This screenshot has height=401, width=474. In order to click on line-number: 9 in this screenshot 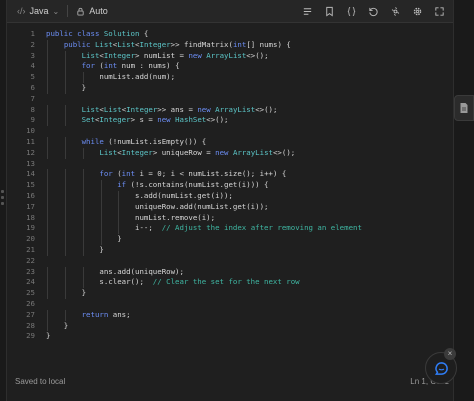, I will do `click(32, 120)`.